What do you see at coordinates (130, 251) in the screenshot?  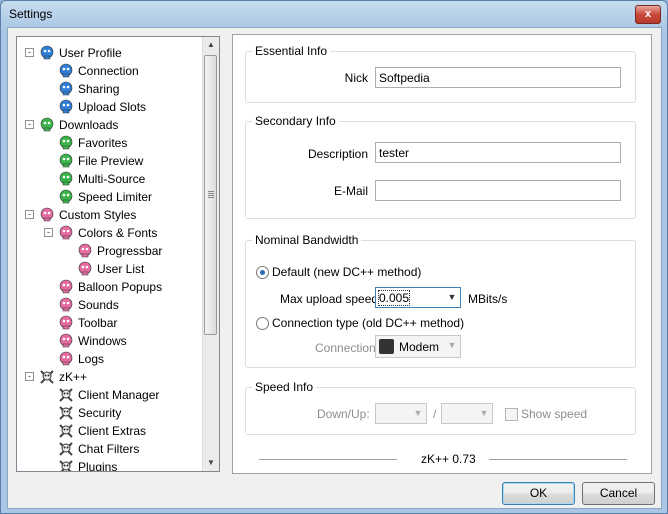 I see `tree-item-label: Progressbar` at bounding box center [130, 251].